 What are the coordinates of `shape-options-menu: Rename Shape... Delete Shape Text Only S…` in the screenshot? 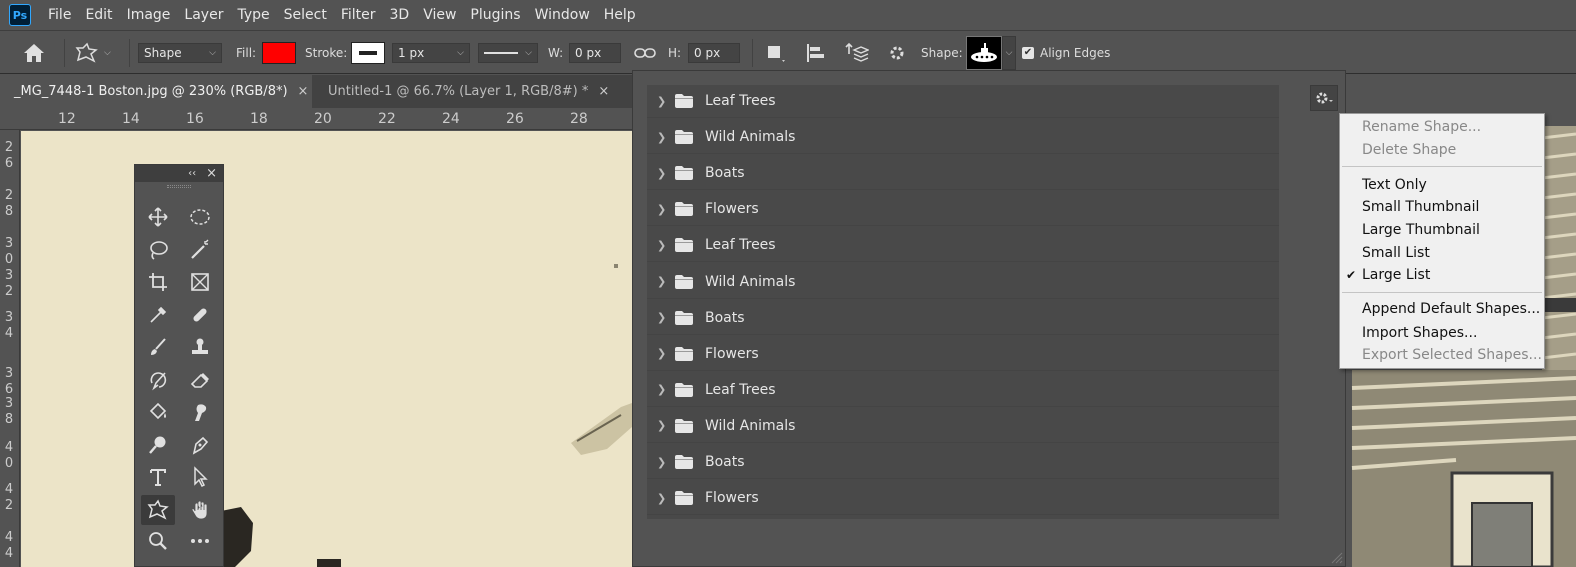 It's located at (1442, 241).